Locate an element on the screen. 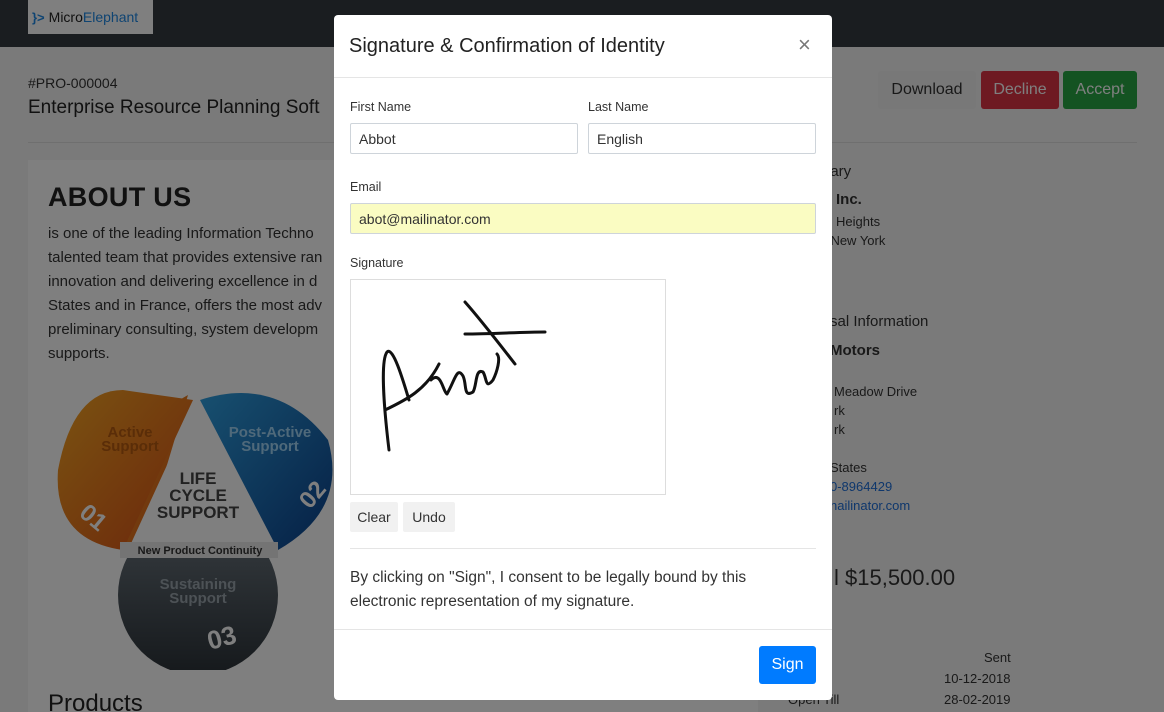 The image size is (1164, 712). last-name-label: Last Name is located at coordinates (618, 107).